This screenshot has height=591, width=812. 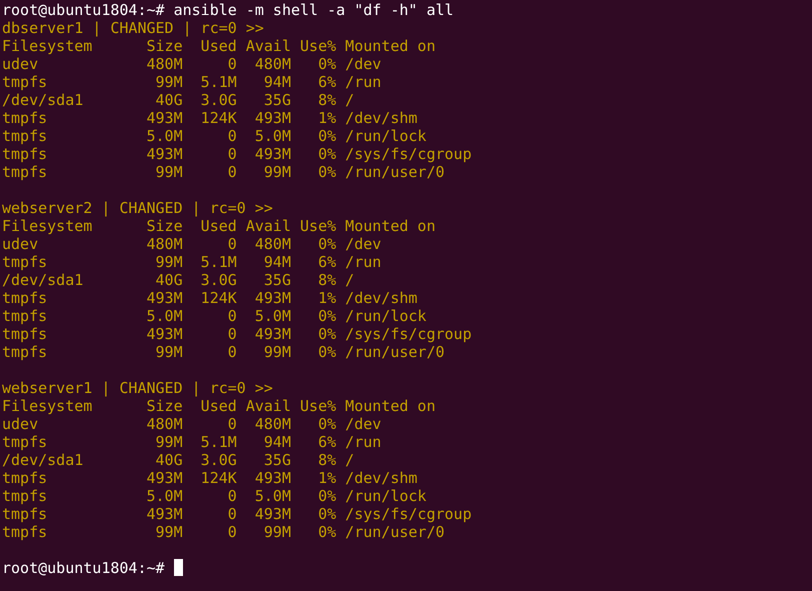 I want to click on cursor-icon, so click(x=178, y=567).